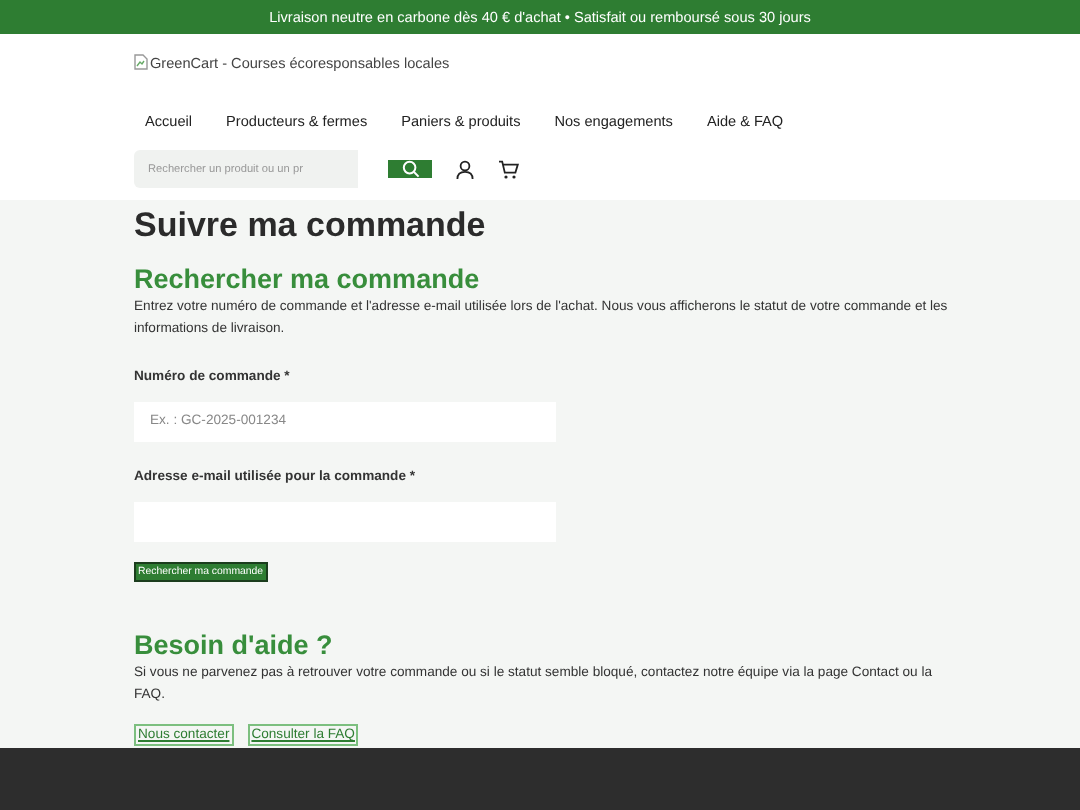  Describe the element at coordinates (509, 169) in the screenshot. I see `cart-icon` at that location.